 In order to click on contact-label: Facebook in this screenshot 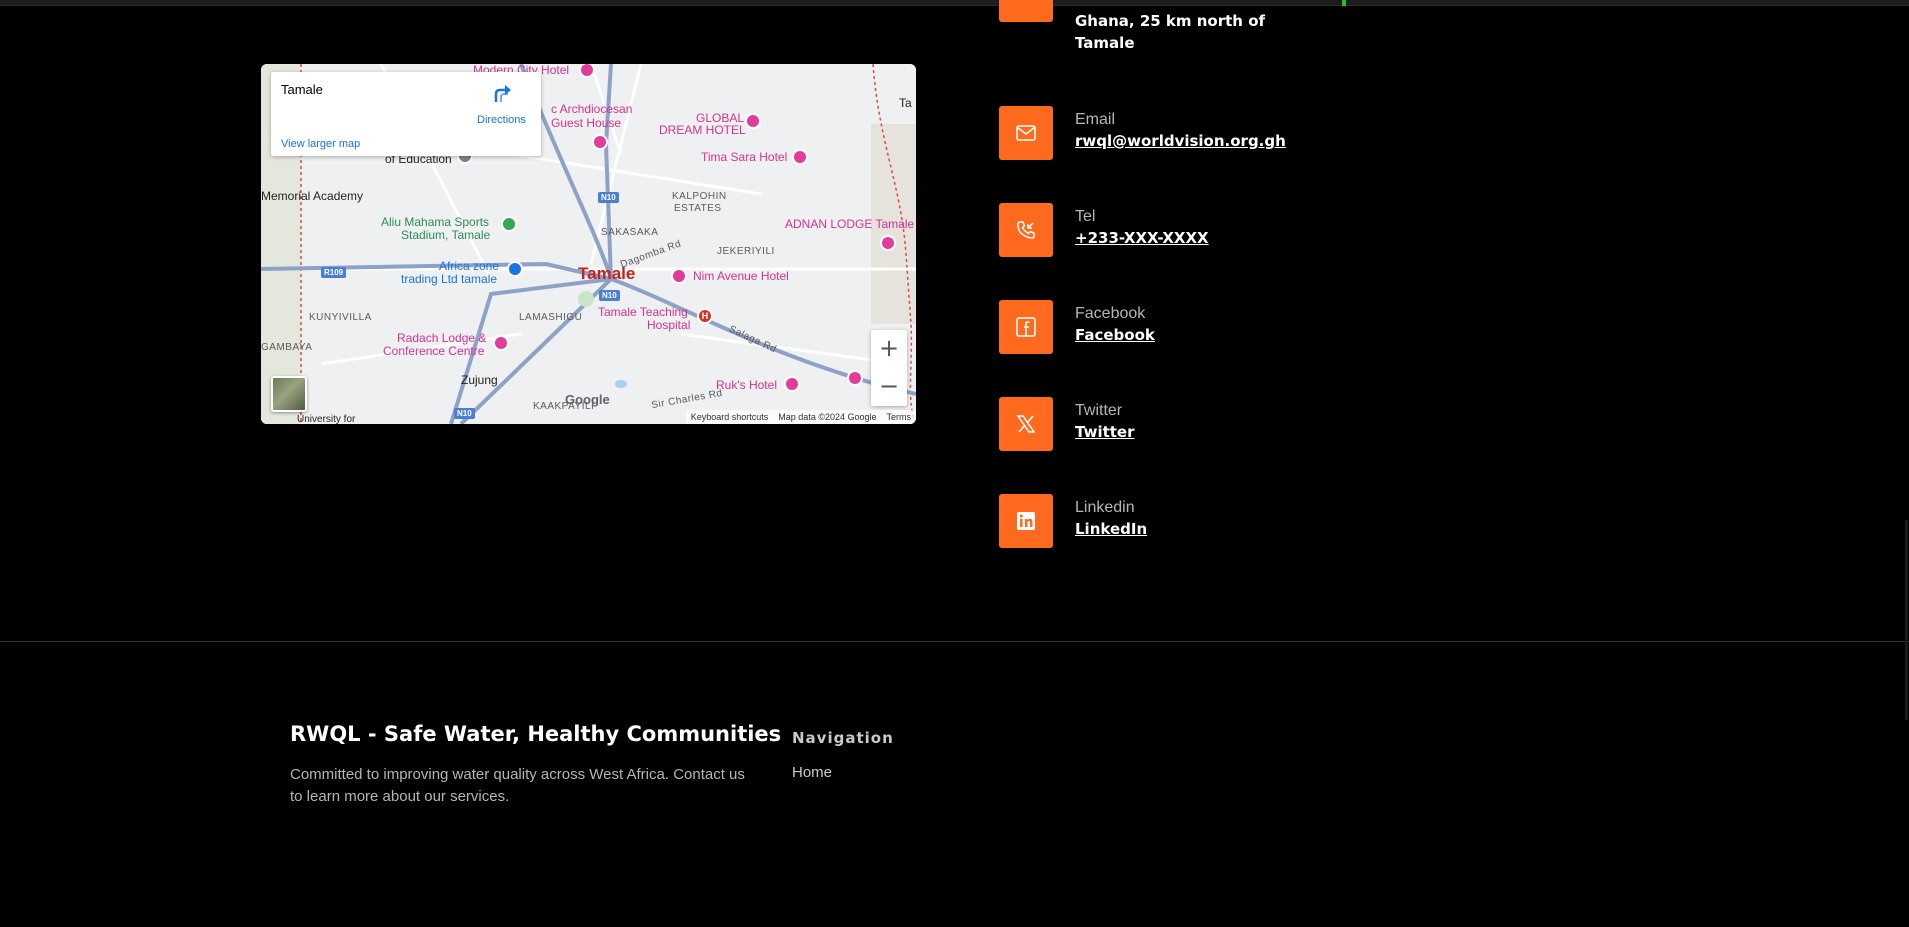, I will do `click(1110, 313)`.